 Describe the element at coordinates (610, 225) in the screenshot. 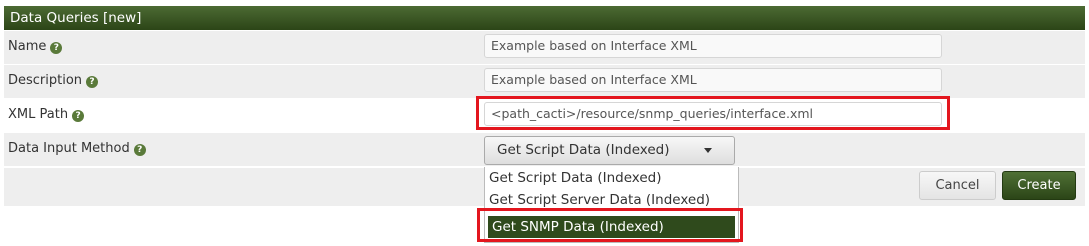

I see `snmp-option-highlight-box` at that location.